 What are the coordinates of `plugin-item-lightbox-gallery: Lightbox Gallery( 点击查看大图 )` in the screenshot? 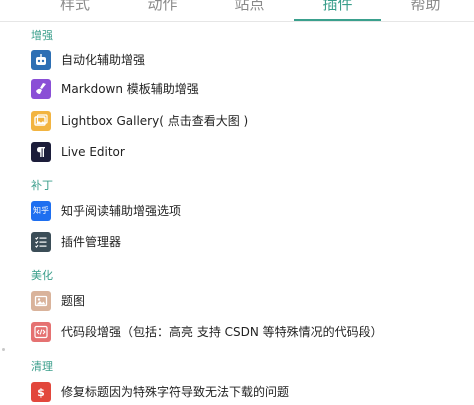 It's located at (139, 121).